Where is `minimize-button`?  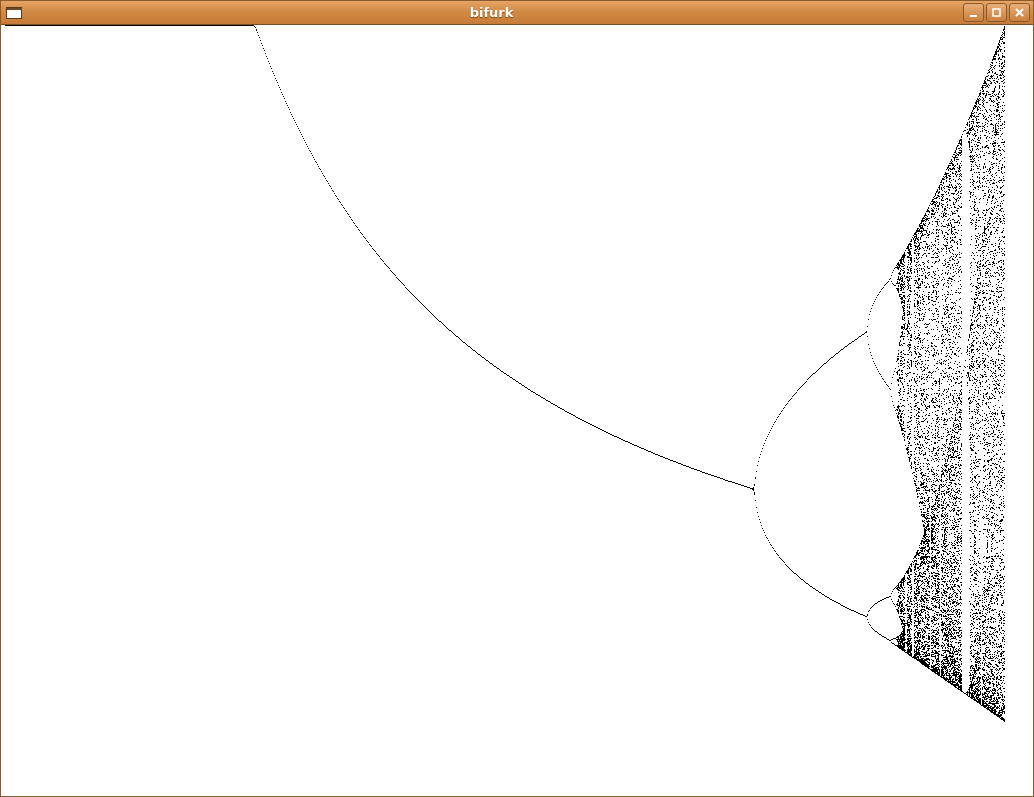
minimize-button is located at coordinates (973, 12).